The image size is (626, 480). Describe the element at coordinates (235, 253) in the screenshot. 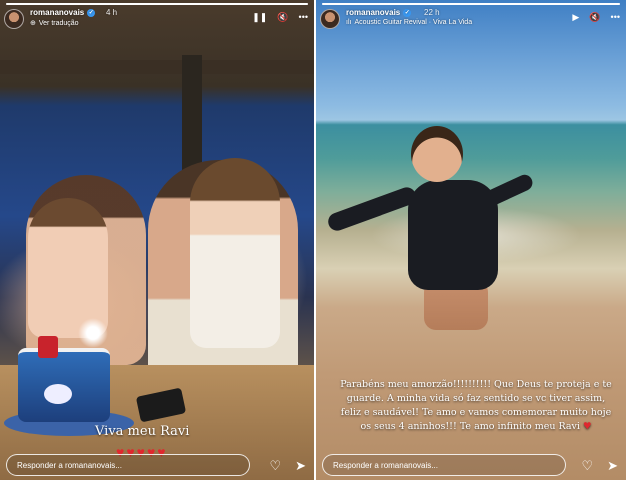

I see `boy-figure` at that location.